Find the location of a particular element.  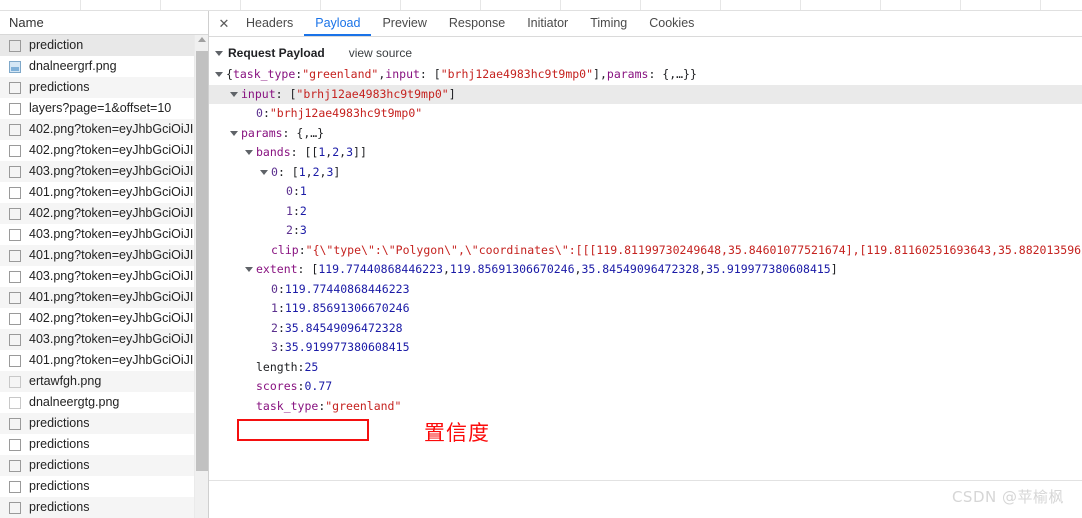

tab-headers: Headers is located at coordinates (269, 23).